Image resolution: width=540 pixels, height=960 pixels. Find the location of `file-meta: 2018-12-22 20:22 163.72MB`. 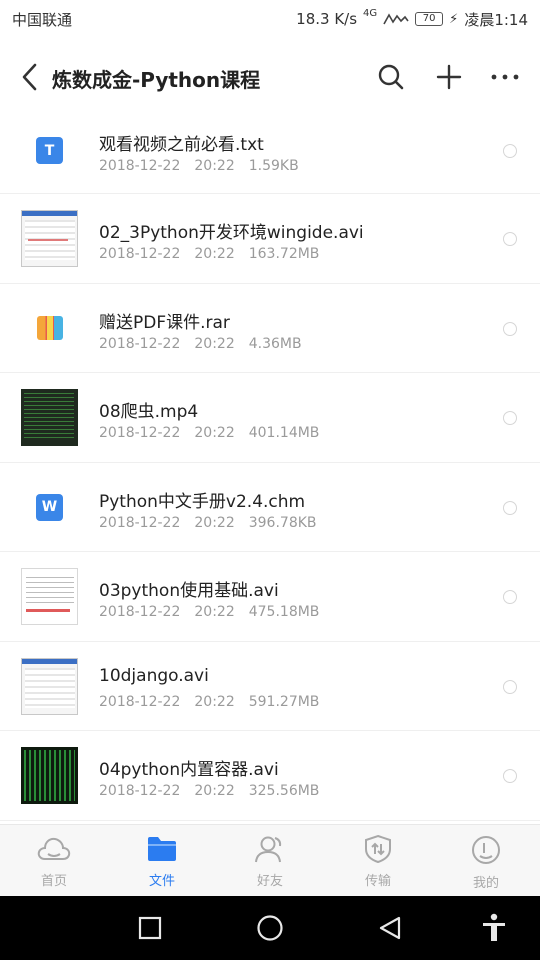

file-meta: 2018-12-22 20:22 163.72MB is located at coordinates (216, 254).